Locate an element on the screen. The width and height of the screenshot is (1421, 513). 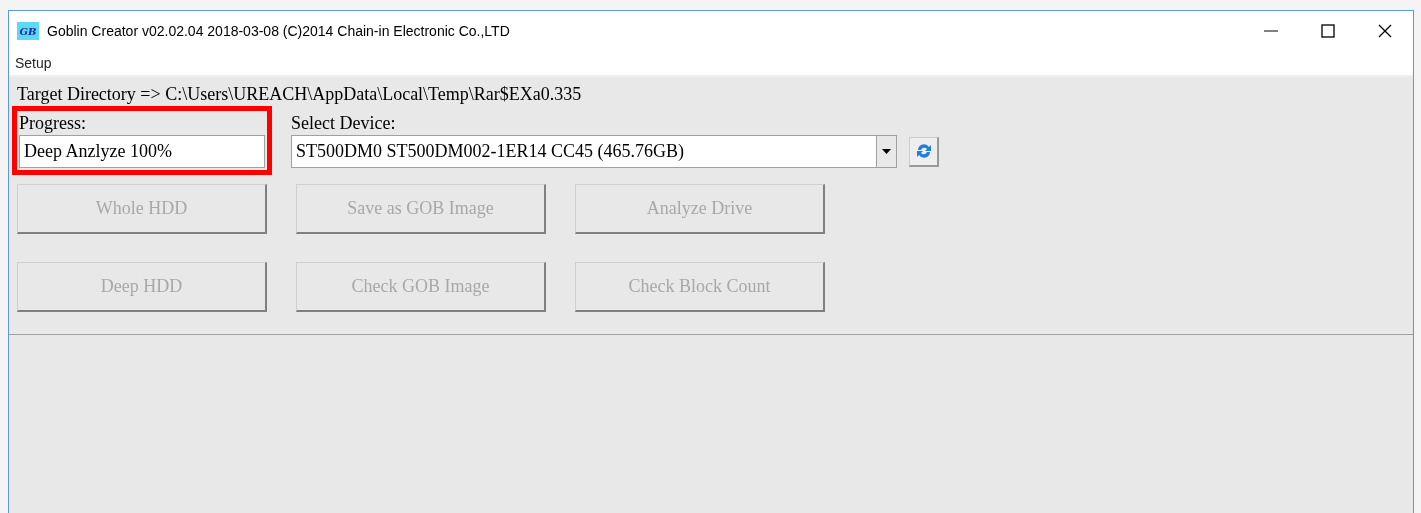
close-icon is located at coordinates (1384, 31).